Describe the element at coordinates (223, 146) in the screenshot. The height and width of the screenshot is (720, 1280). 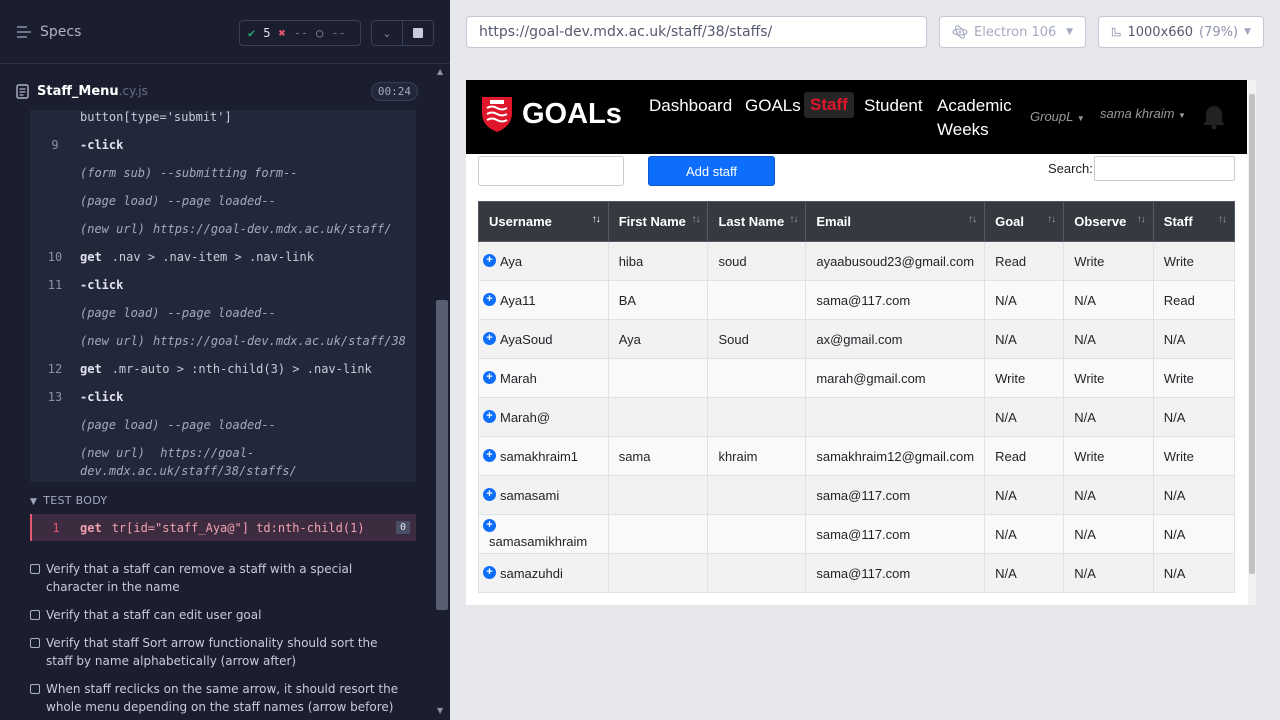
I see `command-row: 9 -click` at that location.